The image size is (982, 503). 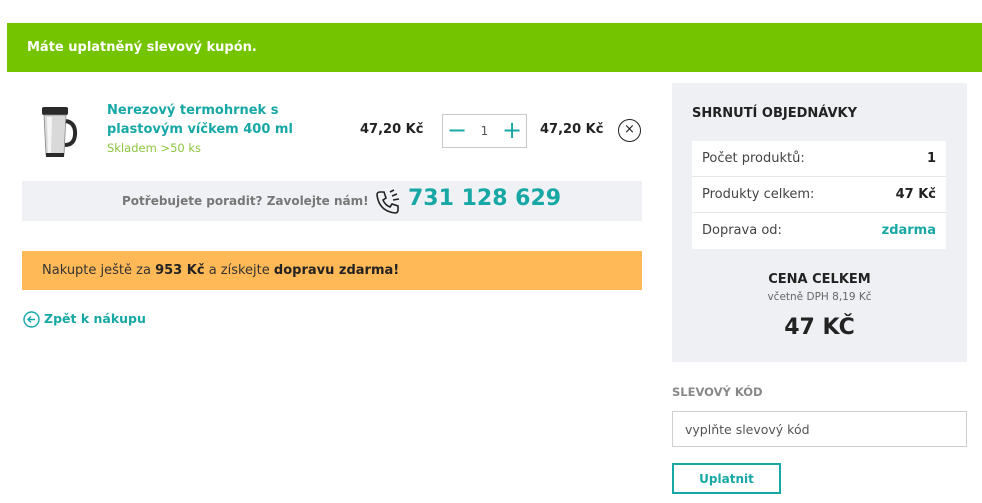 I want to click on back-label: Zpět k nákupu, so click(x=95, y=318).